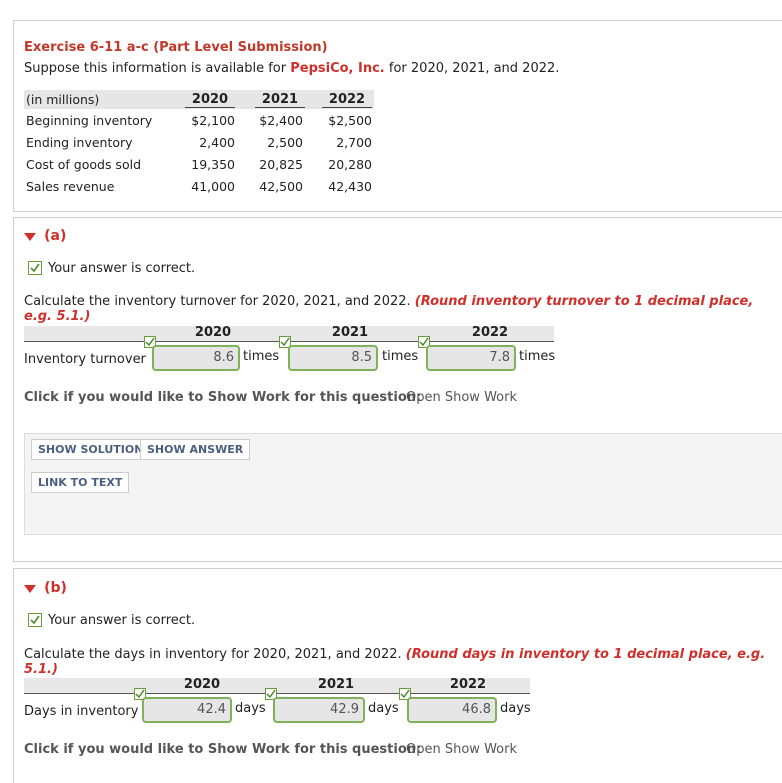  What do you see at coordinates (281, 120) in the screenshot?
I see `cell: $2,400` at bounding box center [281, 120].